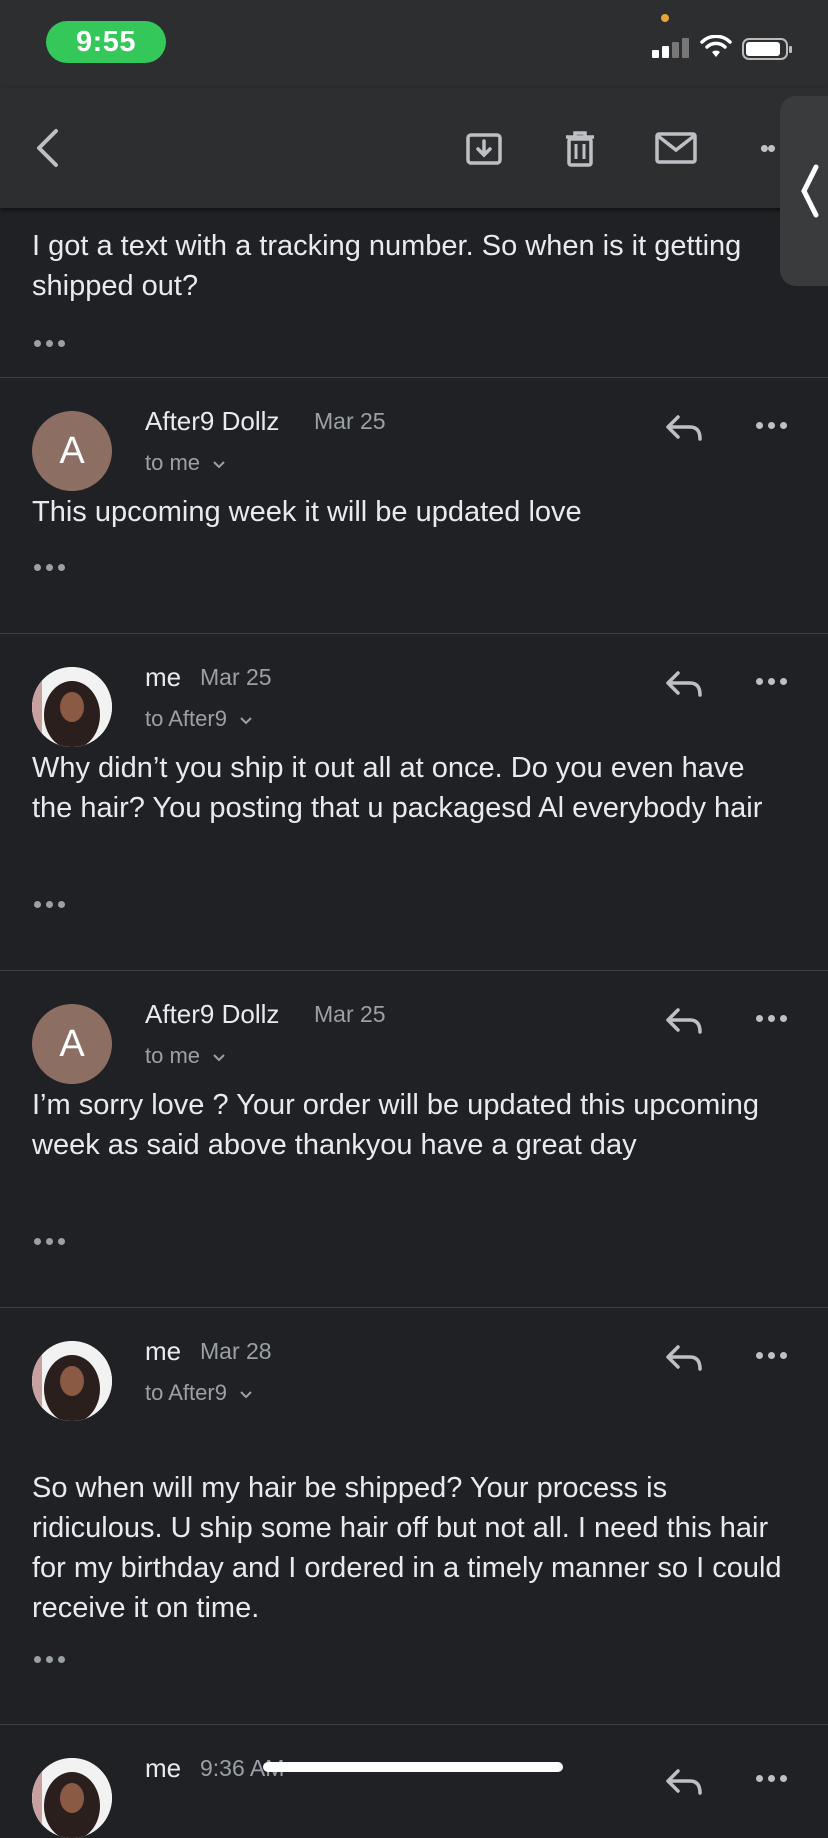  I want to click on more-options-button: ••, so click(767, 148).